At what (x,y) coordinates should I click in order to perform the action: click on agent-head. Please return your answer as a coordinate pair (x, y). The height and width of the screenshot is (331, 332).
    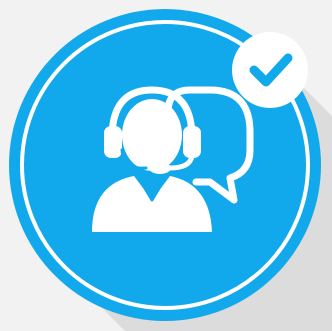
    Looking at the image, I should click on (152, 135).